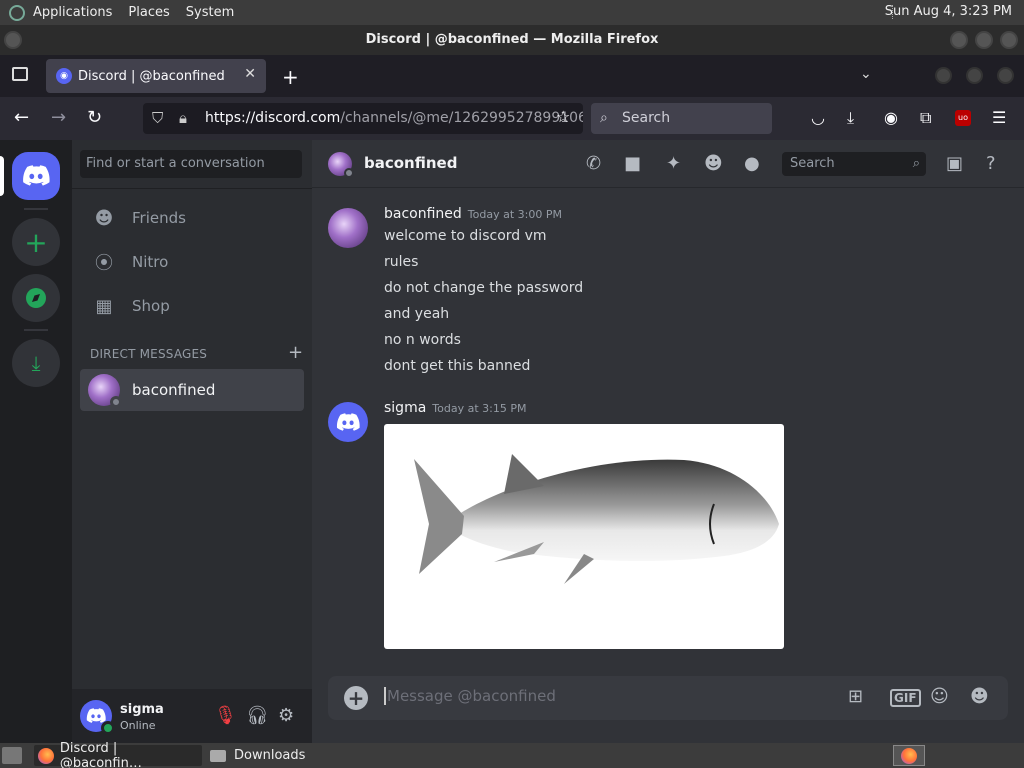  I want to click on author-name: sigma, so click(405, 408).